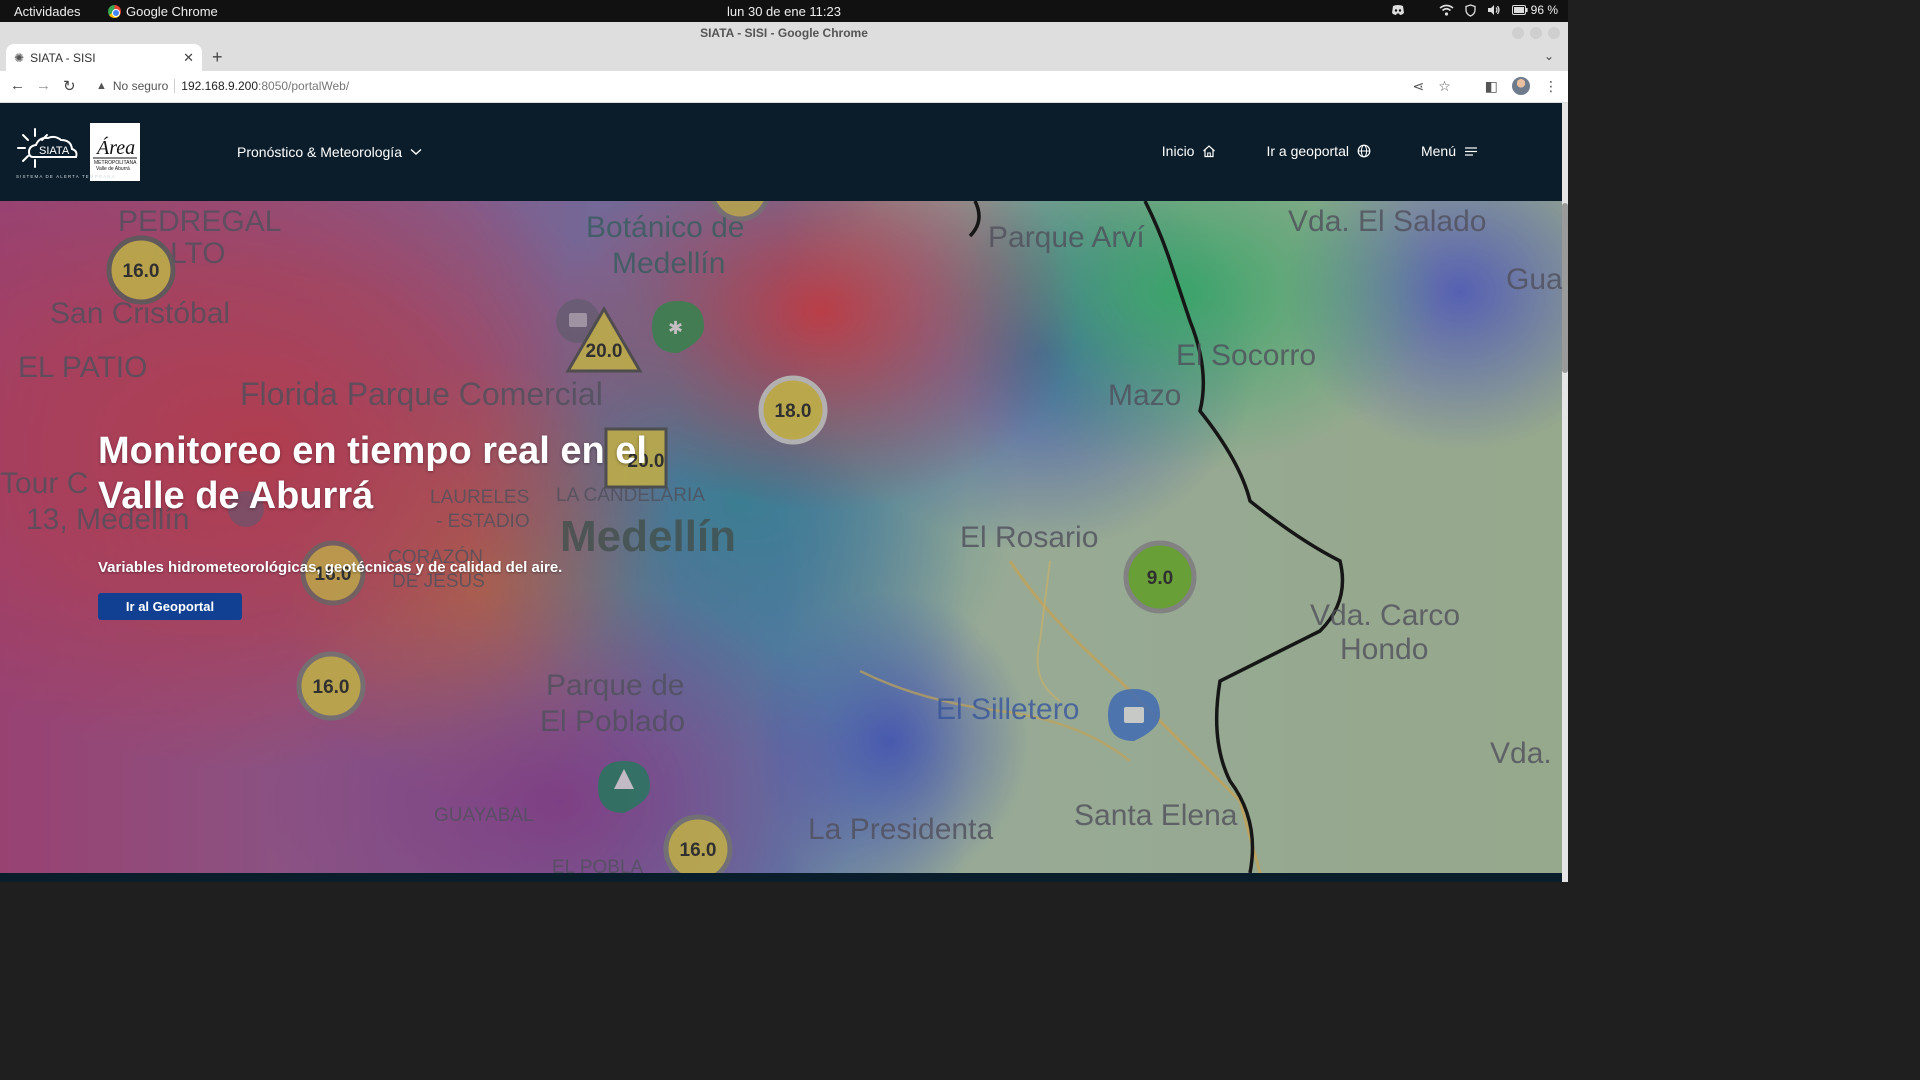 Image resolution: width=1920 pixels, height=1080 pixels. I want to click on chrome-icon, so click(114, 11).